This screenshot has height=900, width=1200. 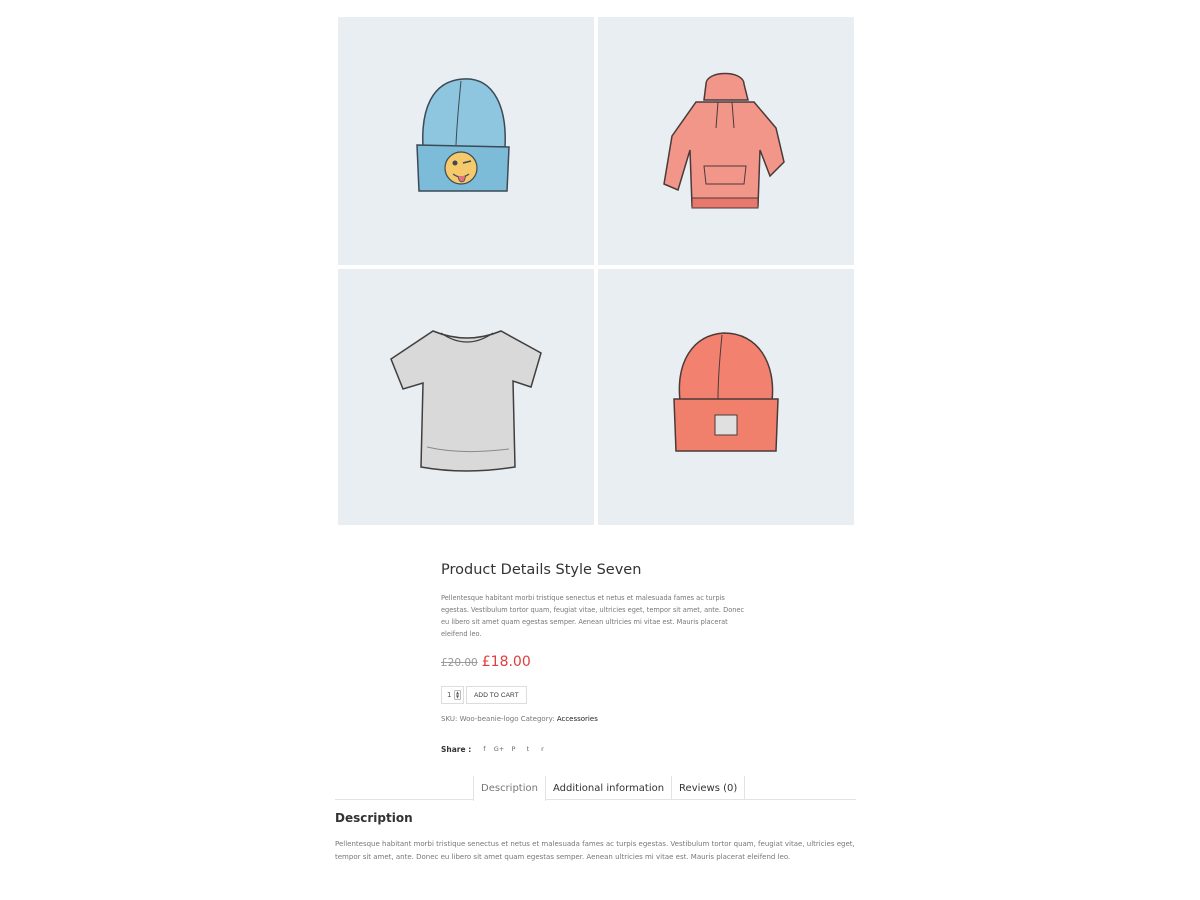 What do you see at coordinates (466, 401) in the screenshot?
I see `tshirt-icon` at bounding box center [466, 401].